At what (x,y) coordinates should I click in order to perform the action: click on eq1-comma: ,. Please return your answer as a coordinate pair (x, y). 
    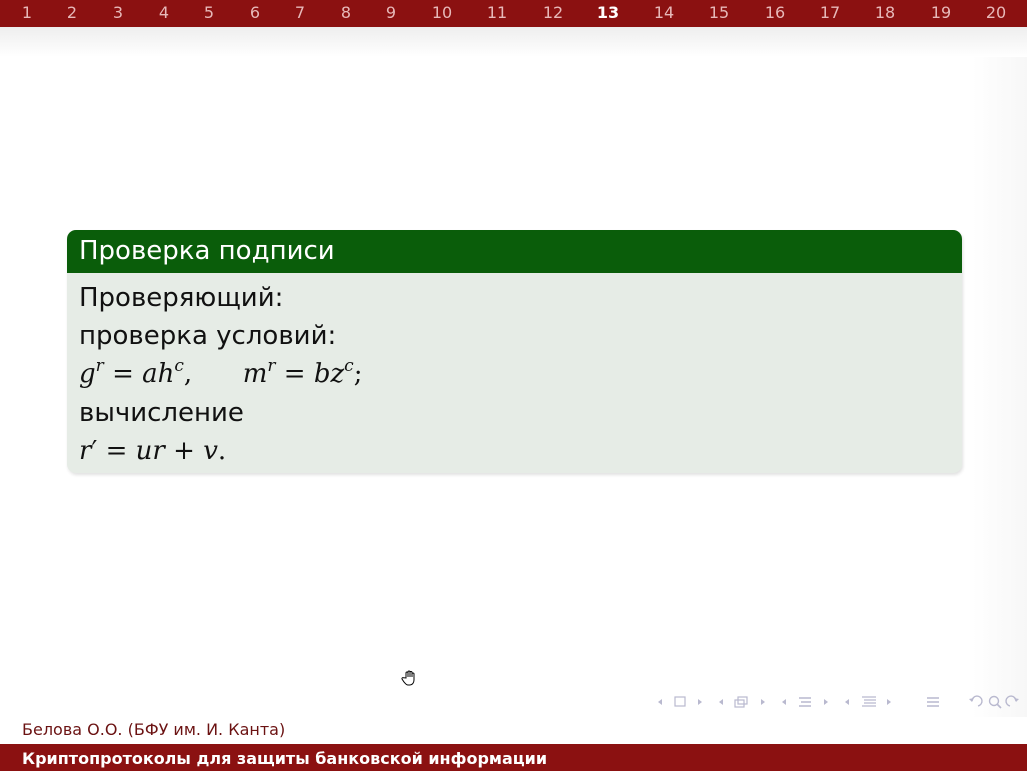
    Looking at the image, I should click on (188, 374).